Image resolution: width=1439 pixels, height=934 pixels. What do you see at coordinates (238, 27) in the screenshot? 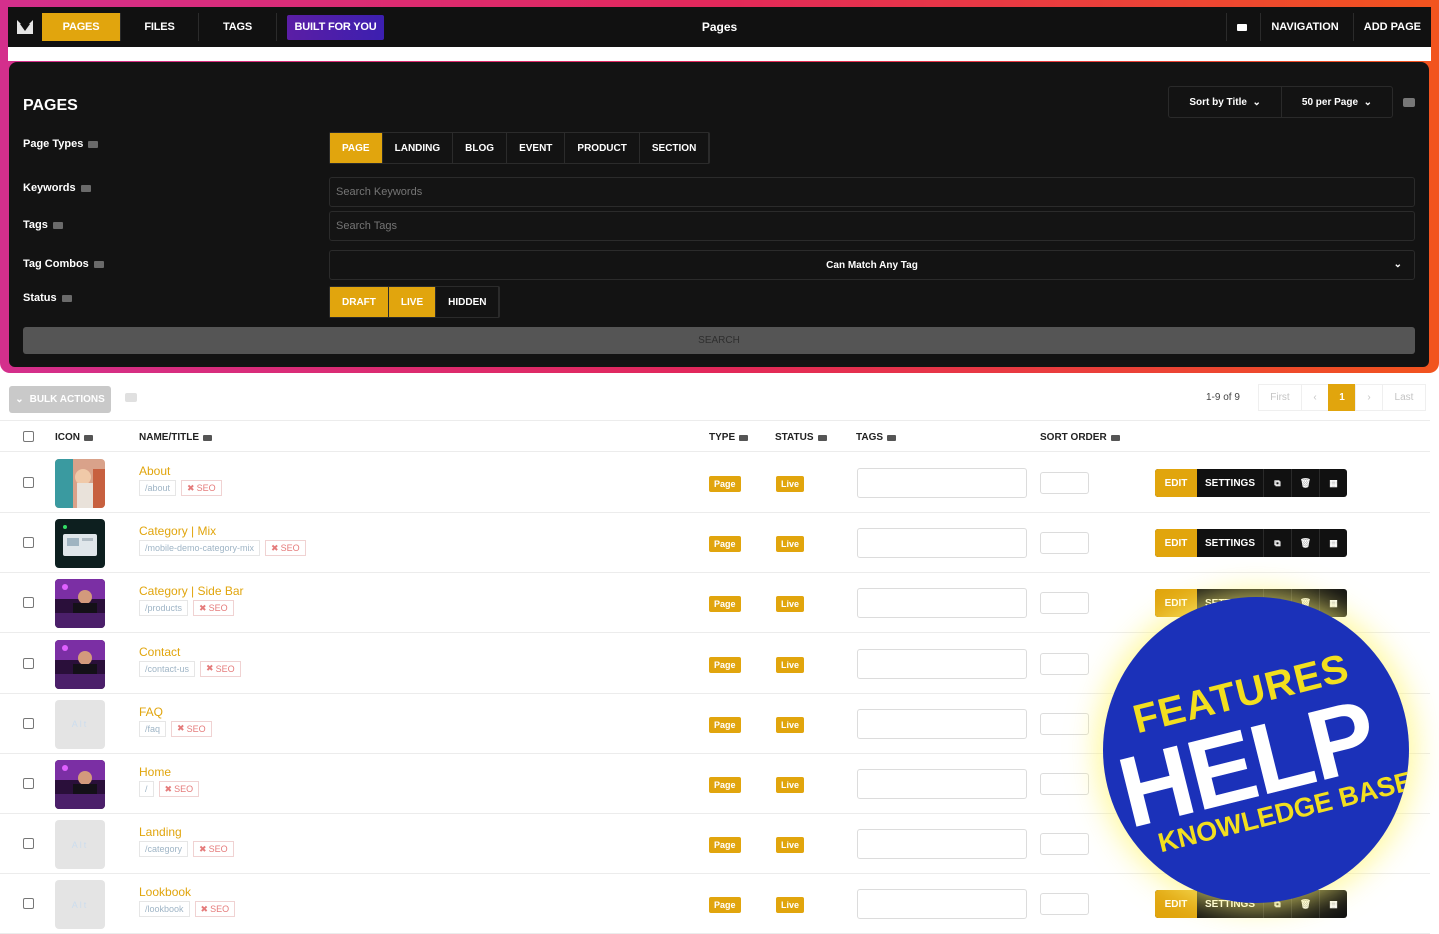
I see `tab-tags: TAGS` at bounding box center [238, 27].